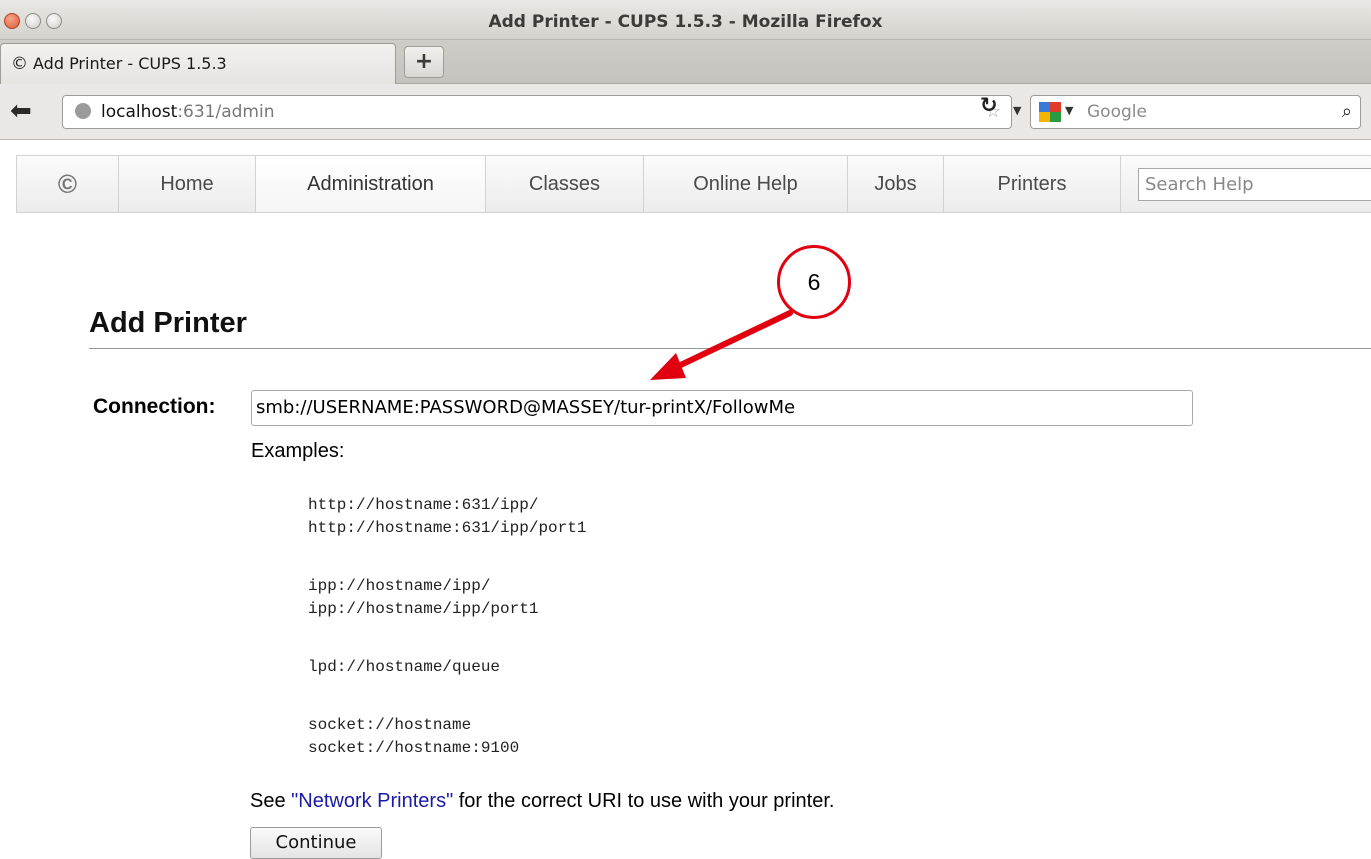 The image size is (1371, 859). I want to click on example-uri: ipp://hostname/ipp/, so click(399, 586).